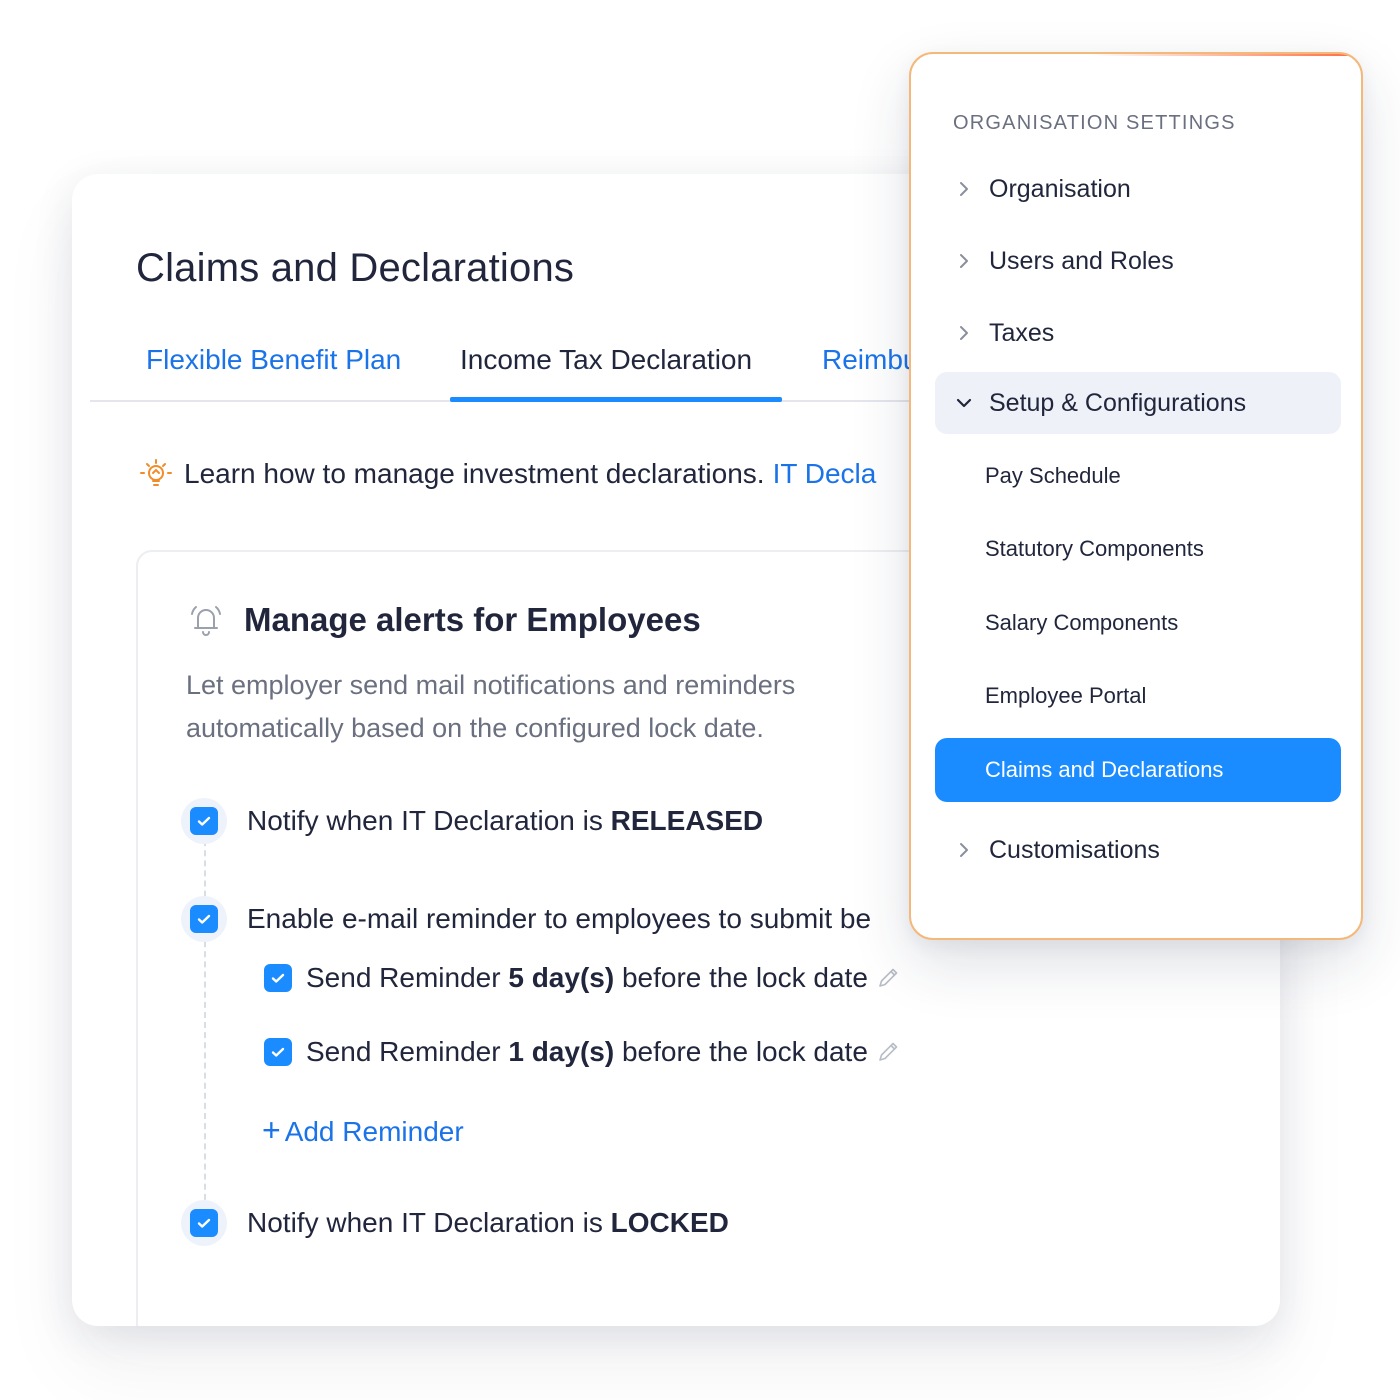 The width and height of the screenshot is (1400, 1400). What do you see at coordinates (1138, 189) in the screenshot?
I see `nav-item-organisation: Organisation` at bounding box center [1138, 189].